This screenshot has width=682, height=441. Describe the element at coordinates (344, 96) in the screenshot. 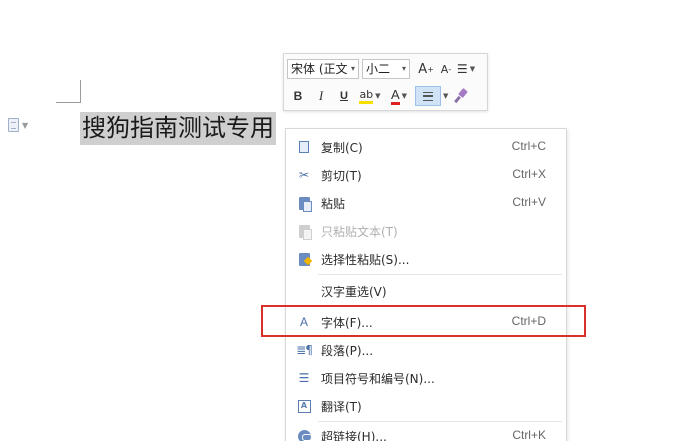

I see `underline-button: U` at that location.